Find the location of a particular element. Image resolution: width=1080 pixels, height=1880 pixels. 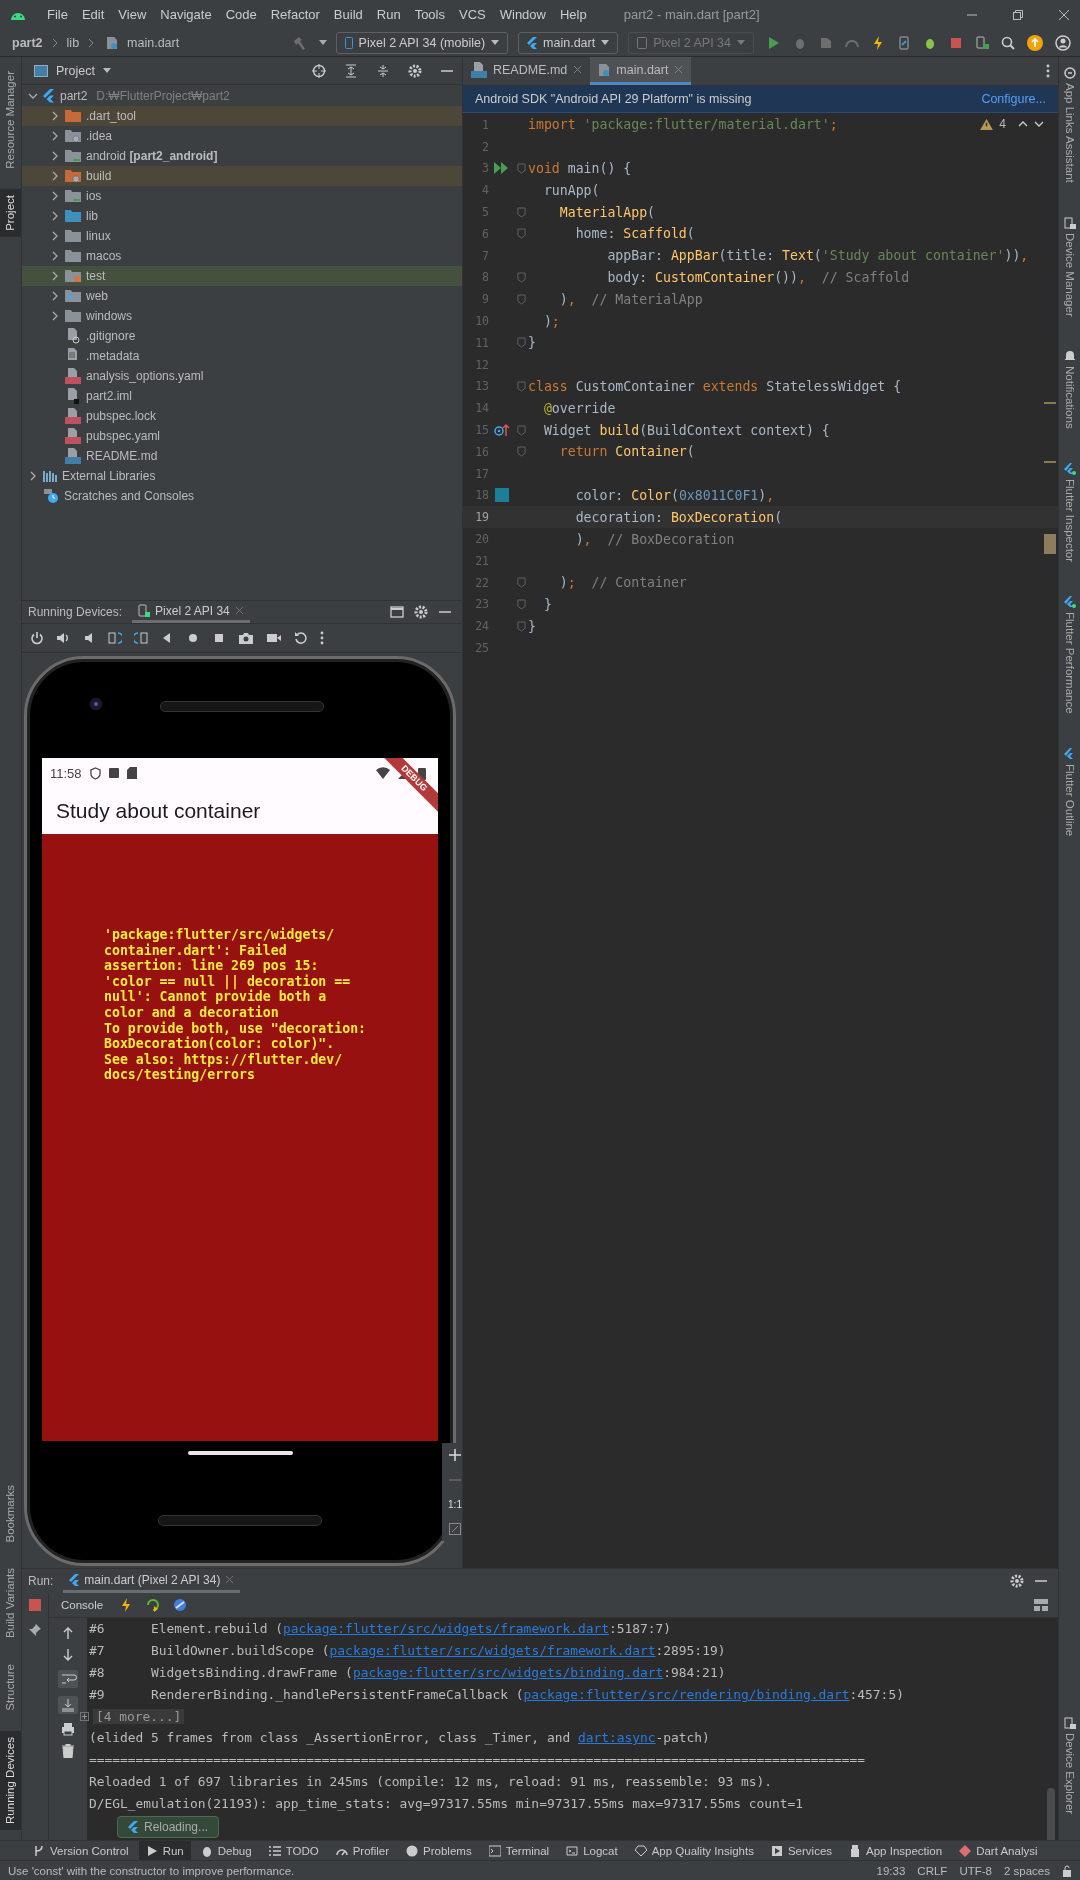

tool-window-tab: Structure is located at coordinates (10, 1688).